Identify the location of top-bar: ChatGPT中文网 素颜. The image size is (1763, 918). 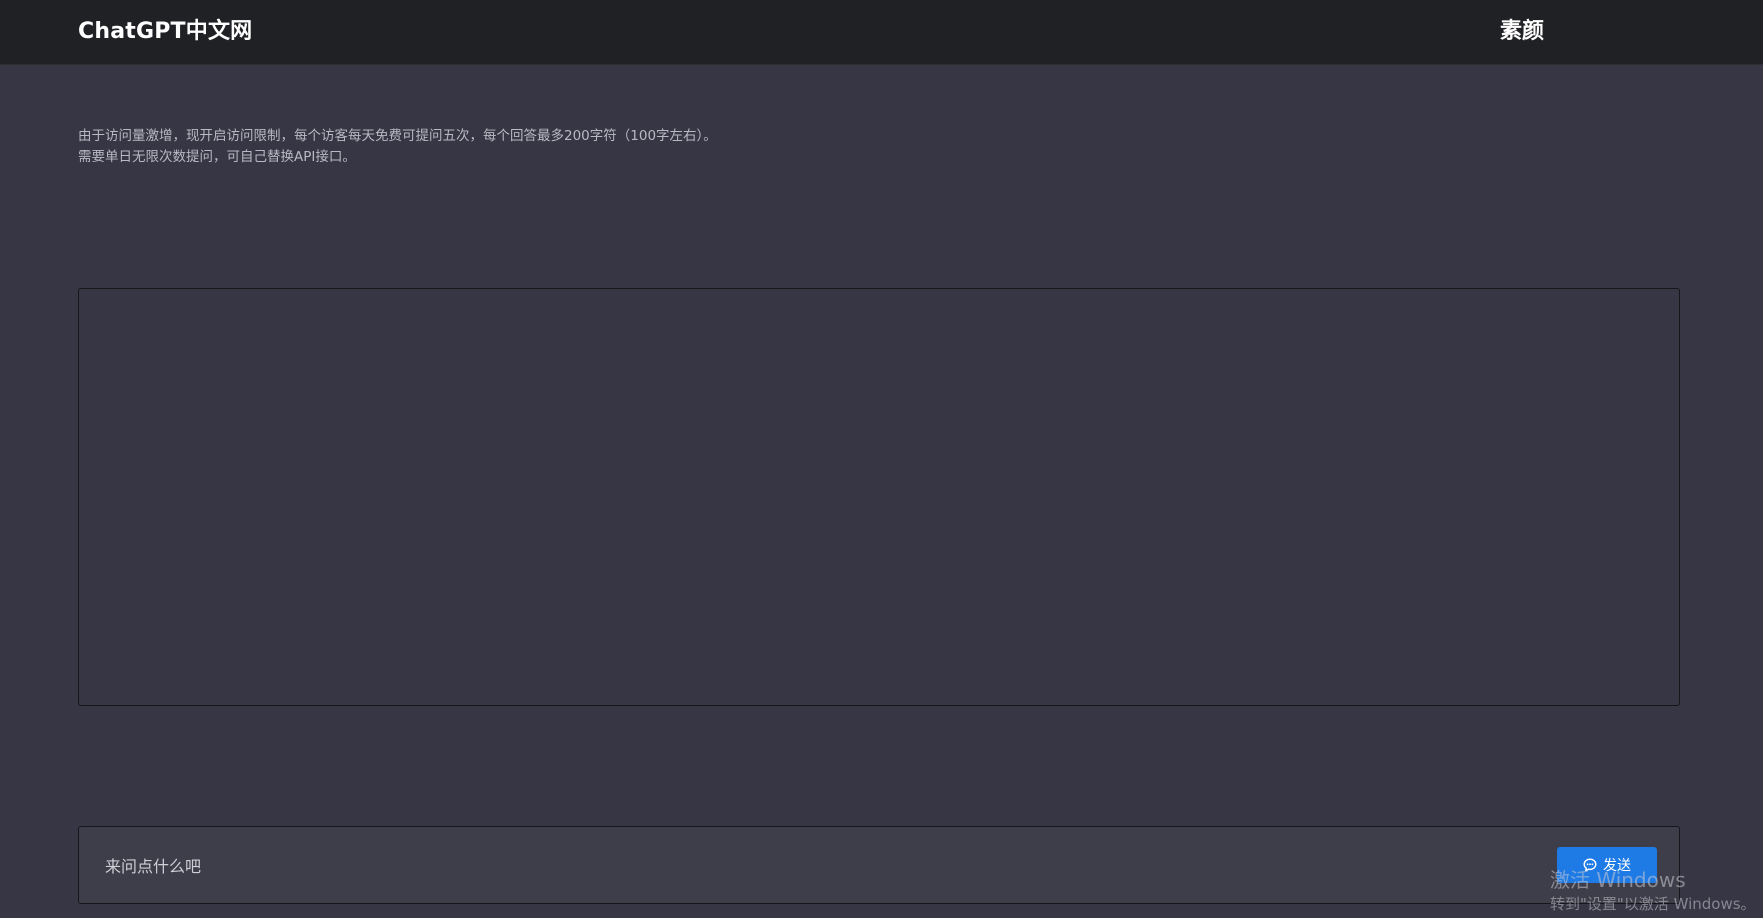
(881, 32).